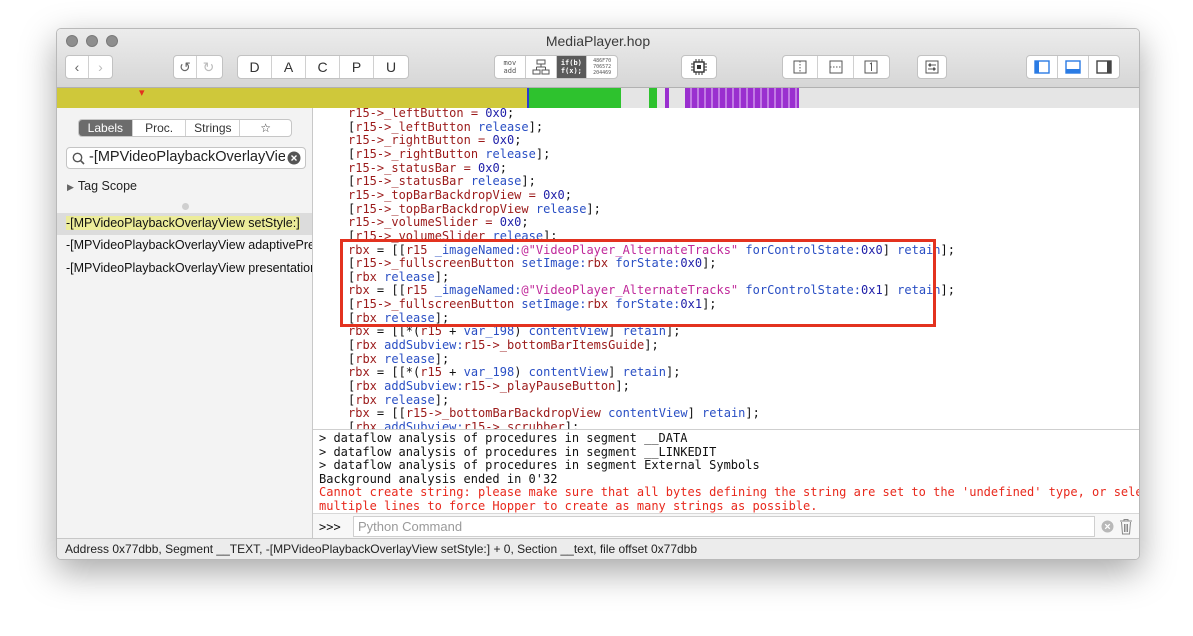  What do you see at coordinates (420, 140) in the screenshot?
I see `code-token: r15->_rightButton =` at bounding box center [420, 140].